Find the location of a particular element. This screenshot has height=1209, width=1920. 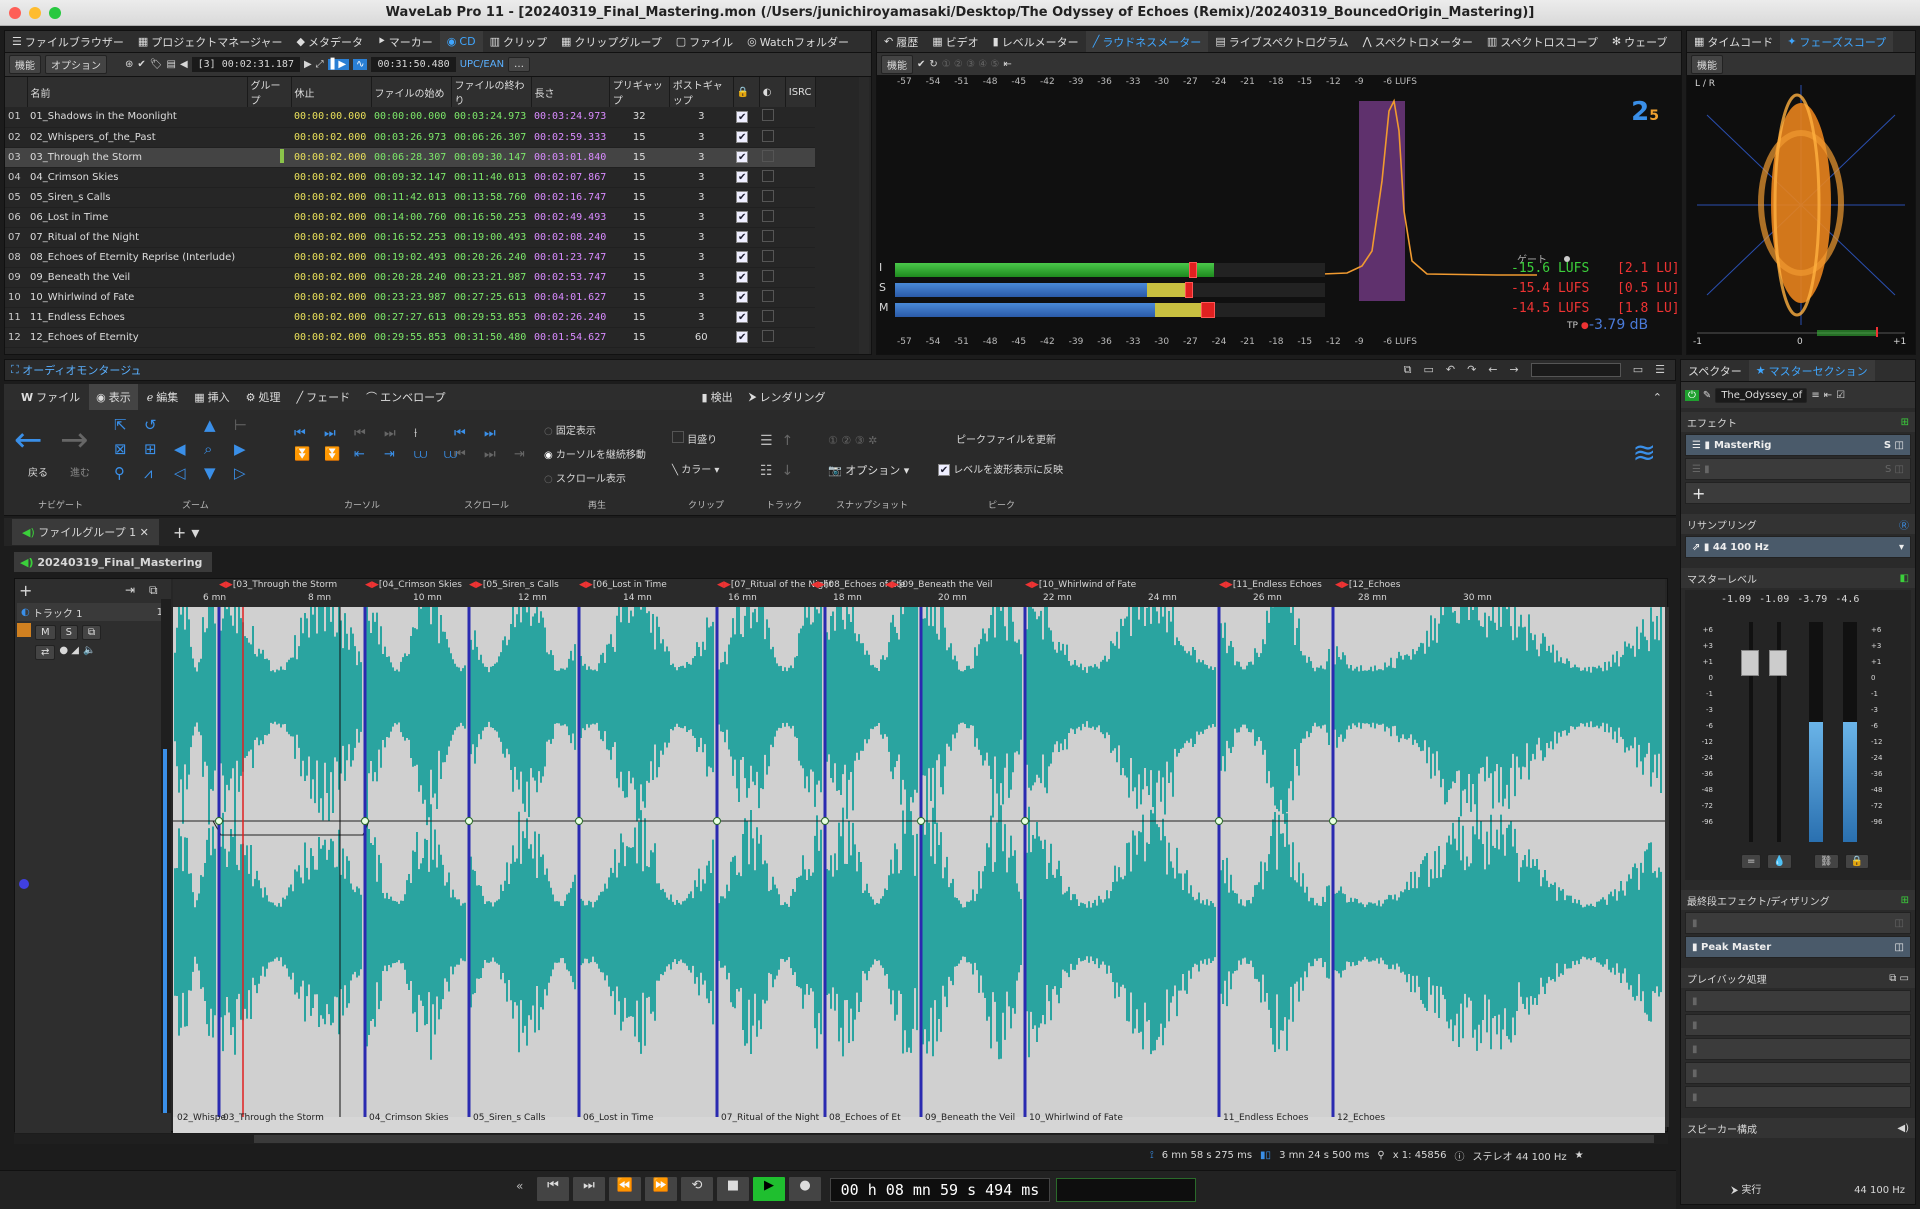

cursor-r-icon: ⇥ is located at coordinates (396, 454).